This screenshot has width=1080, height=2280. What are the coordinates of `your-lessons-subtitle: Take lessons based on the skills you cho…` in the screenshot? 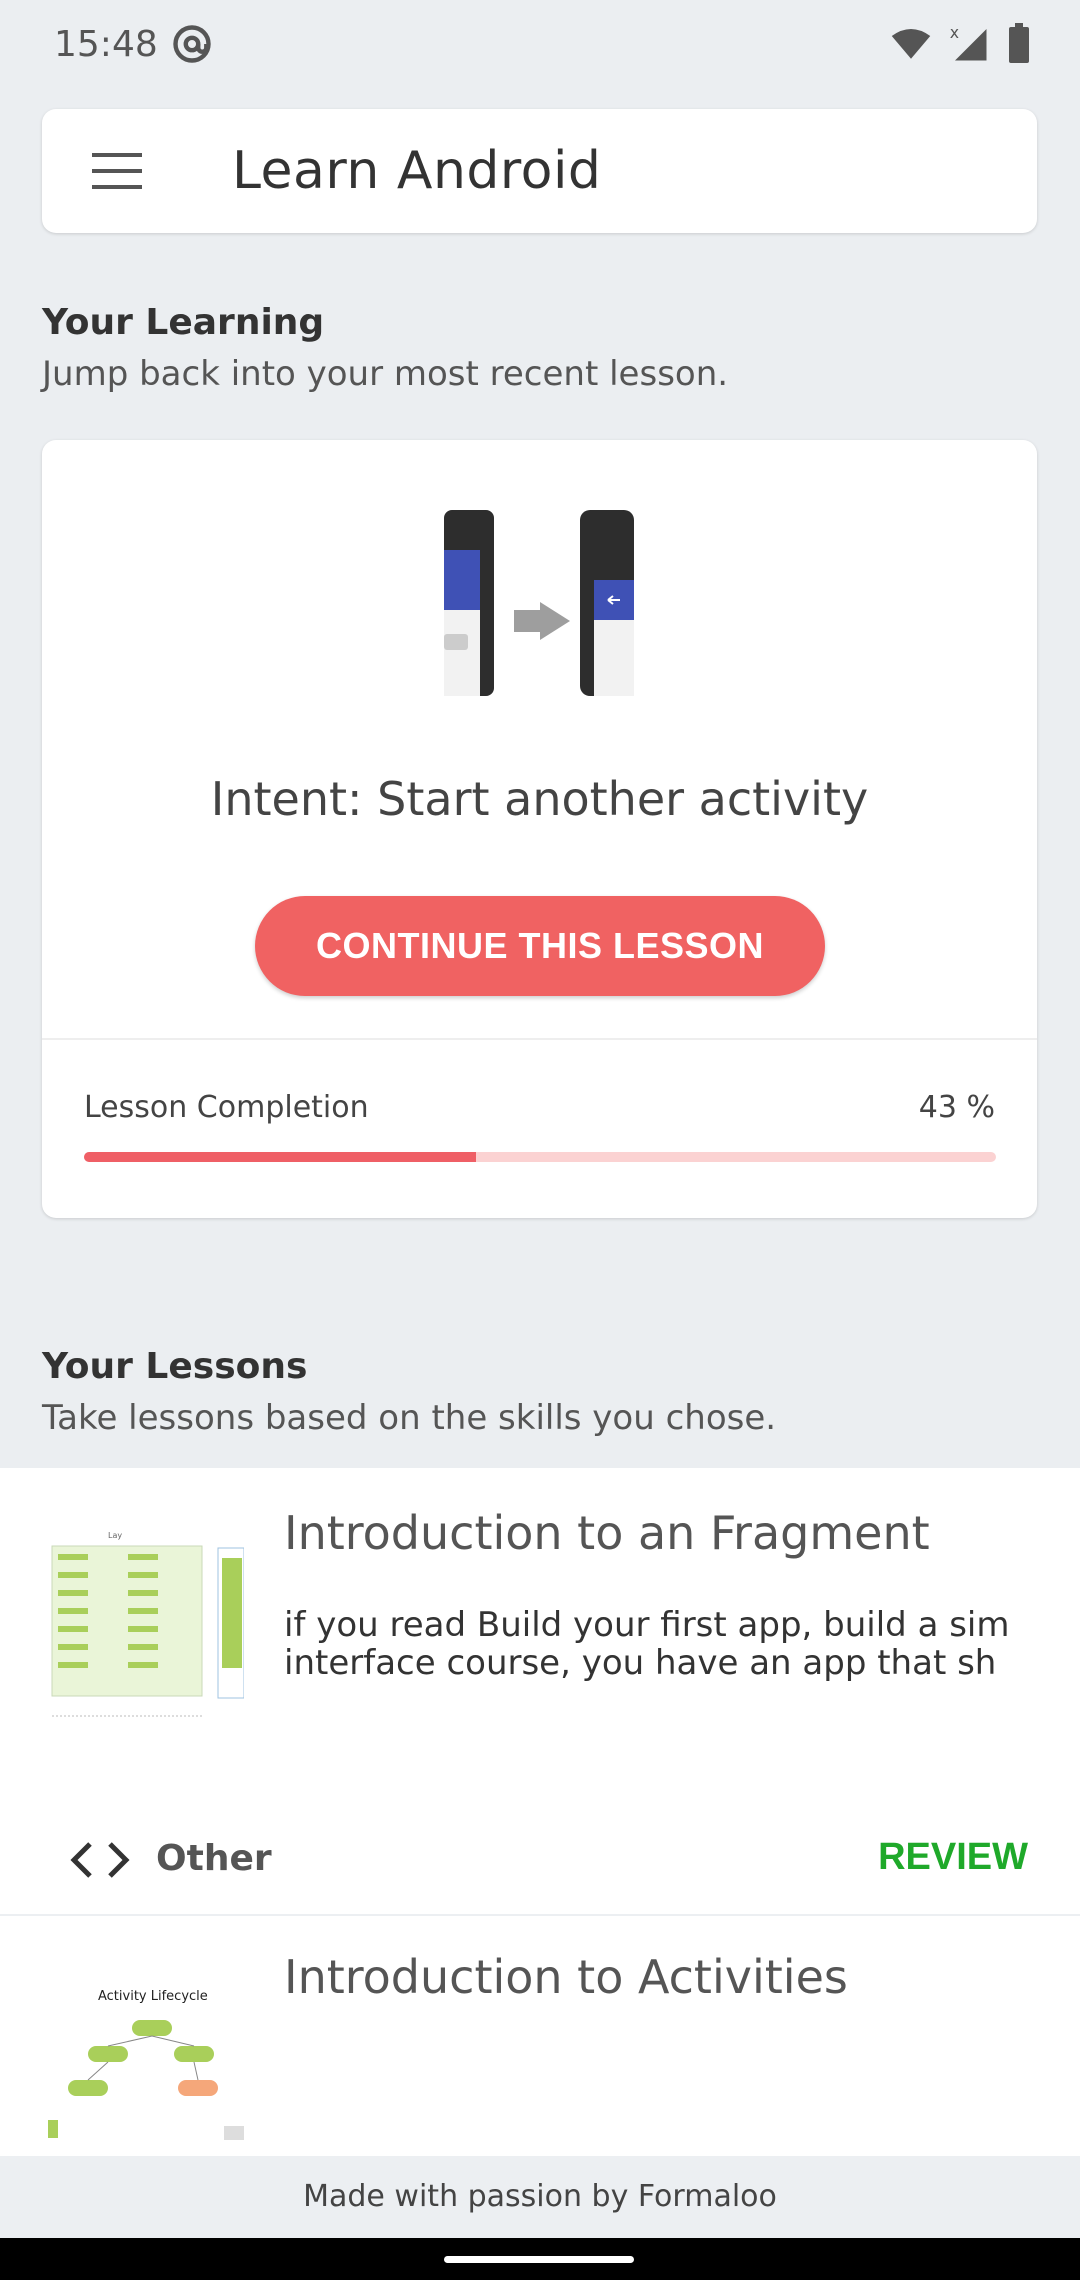 It's located at (409, 1418).